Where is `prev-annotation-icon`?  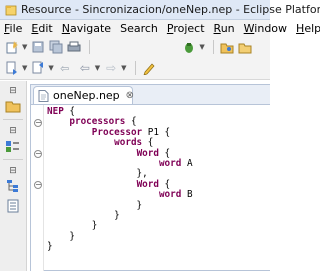 prev-annotation-icon is located at coordinates (38, 68).